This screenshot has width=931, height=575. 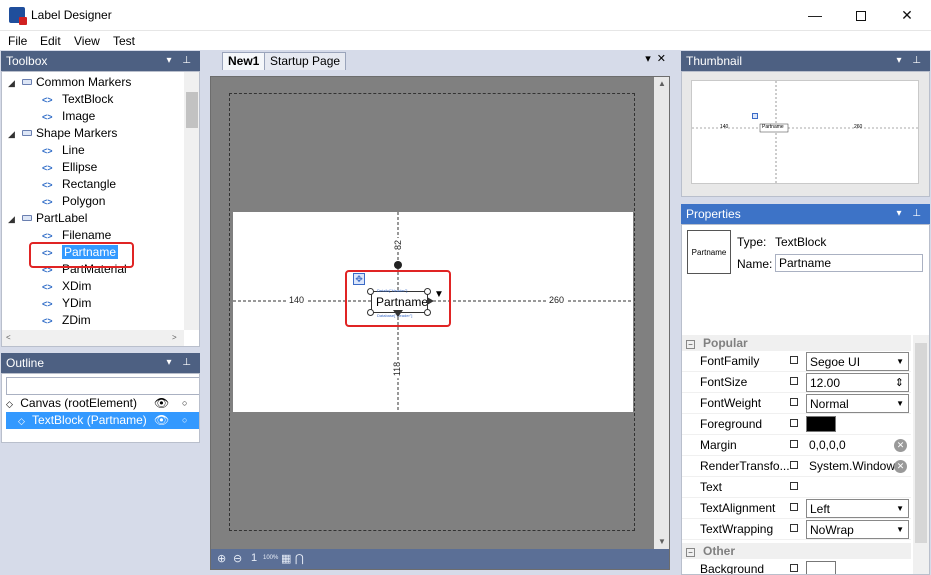 What do you see at coordinates (221, 558) in the screenshot?
I see `zoom-in-icon: ⊕` at bounding box center [221, 558].